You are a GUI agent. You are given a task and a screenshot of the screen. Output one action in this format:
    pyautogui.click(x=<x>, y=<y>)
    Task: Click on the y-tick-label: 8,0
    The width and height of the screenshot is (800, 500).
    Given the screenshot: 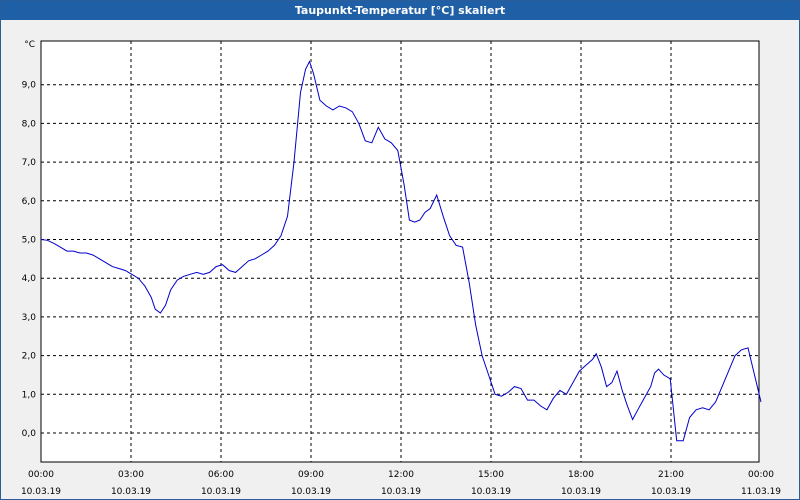 What is the action you would take?
    pyautogui.click(x=29, y=124)
    